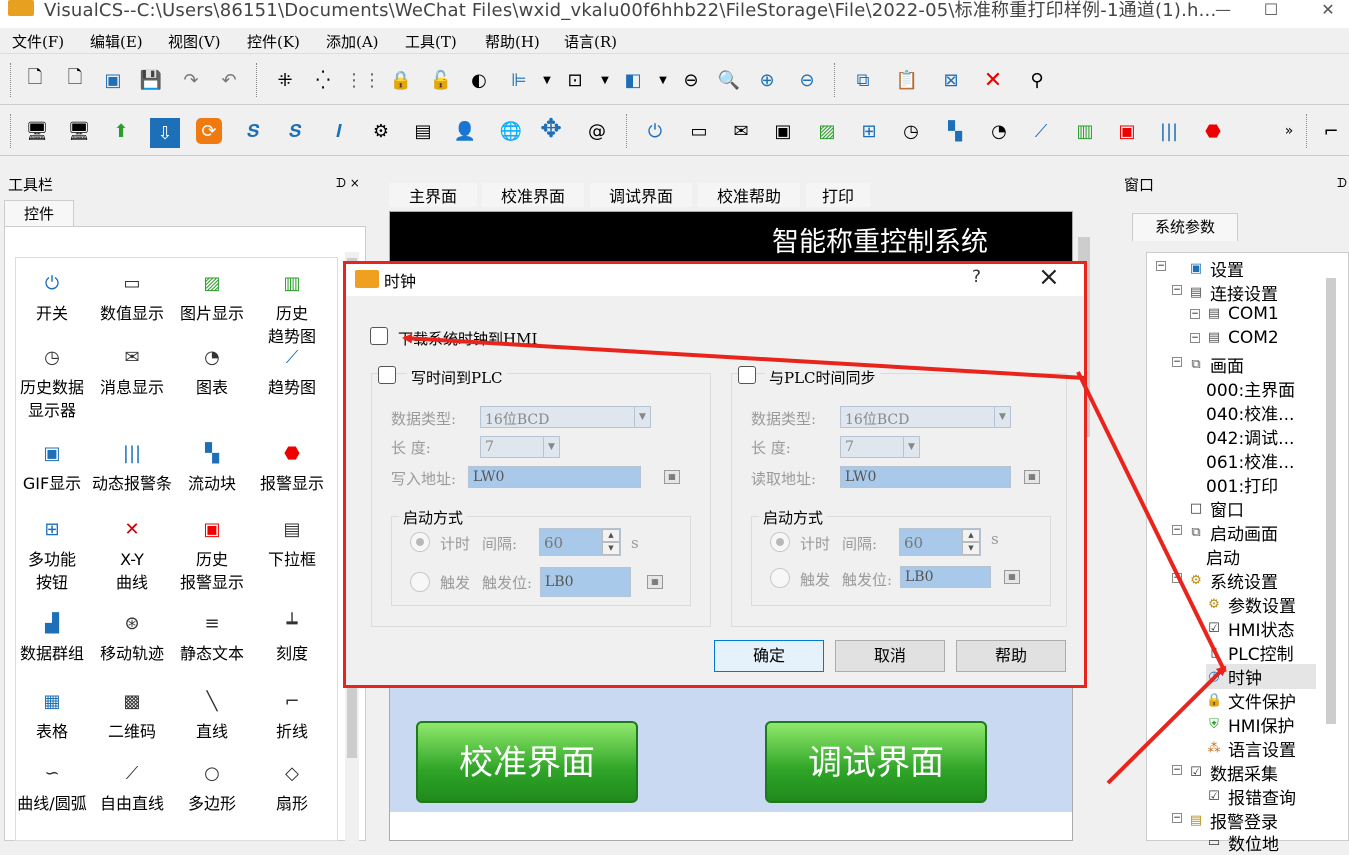 The height and width of the screenshot is (855, 1349). What do you see at coordinates (880, 447) in the screenshot?
I see `length-select: 7 ▼` at bounding box center [880, 447].